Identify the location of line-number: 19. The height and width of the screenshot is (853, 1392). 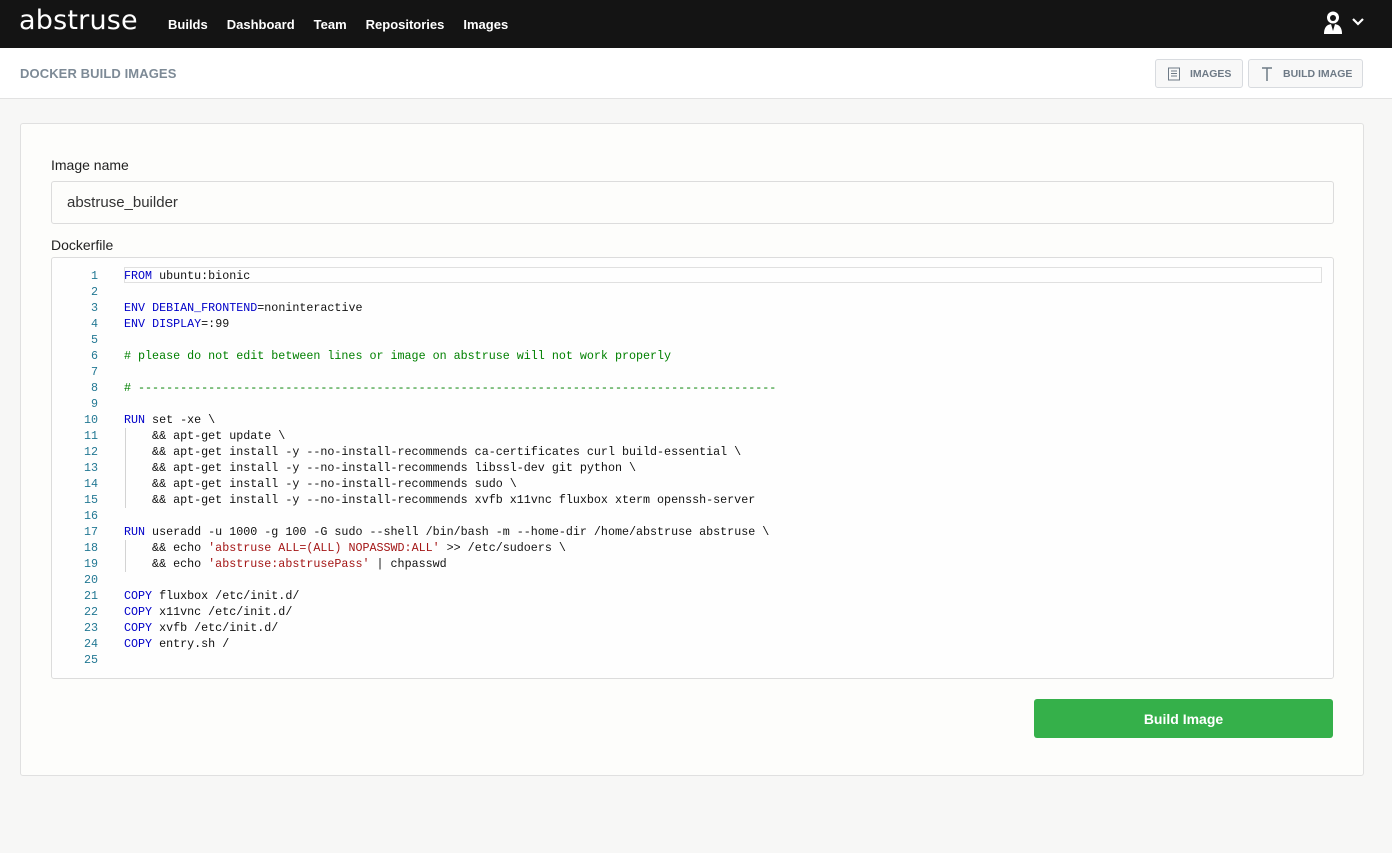
(90, 564).